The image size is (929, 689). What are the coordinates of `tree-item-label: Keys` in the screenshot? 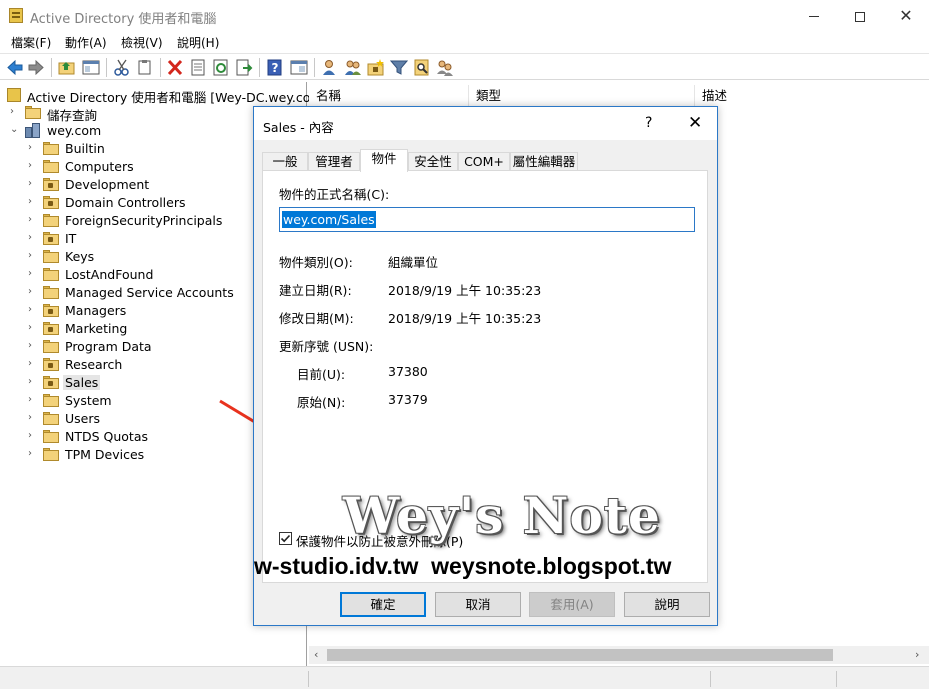 It's located at (80, 256).